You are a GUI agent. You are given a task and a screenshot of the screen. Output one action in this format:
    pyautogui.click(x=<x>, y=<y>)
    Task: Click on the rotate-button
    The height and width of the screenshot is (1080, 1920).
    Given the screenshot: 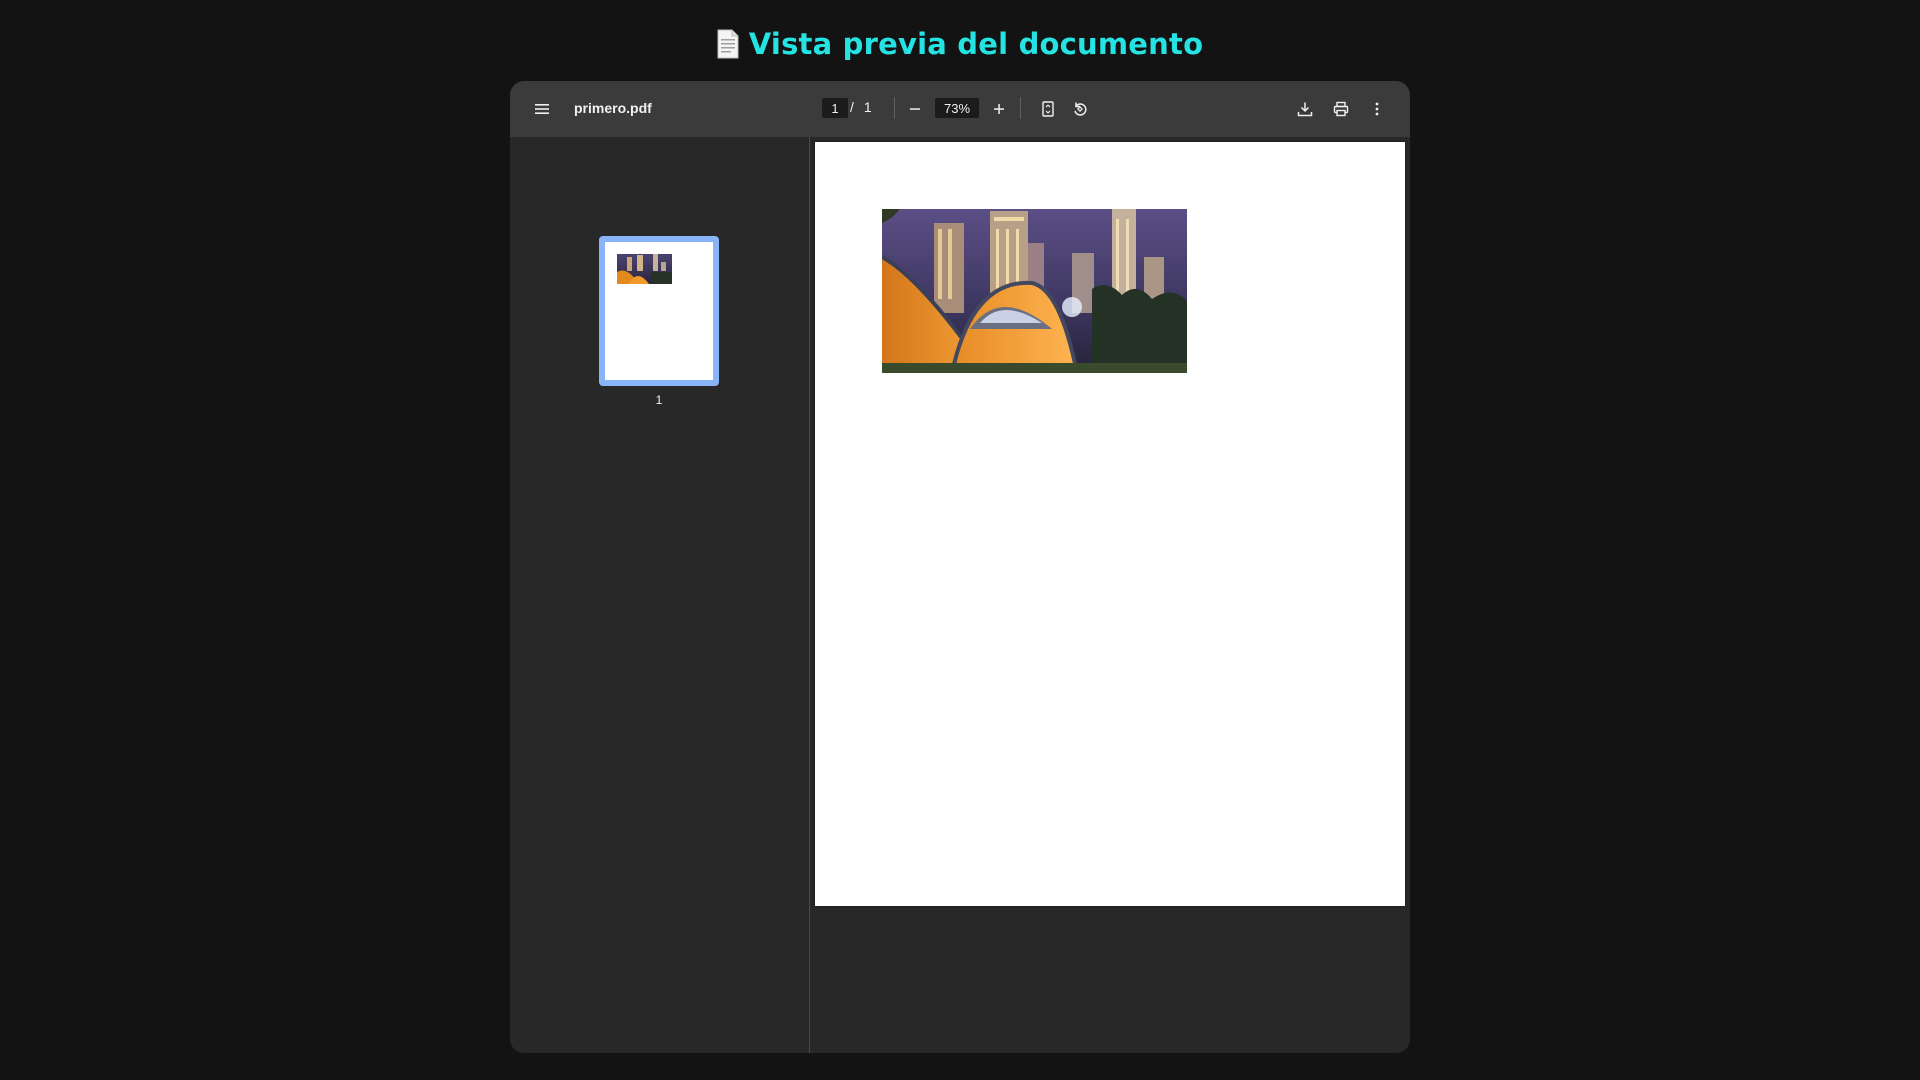 What is the action you would take?
    pyautogui.click(x=1080, y=109)
    